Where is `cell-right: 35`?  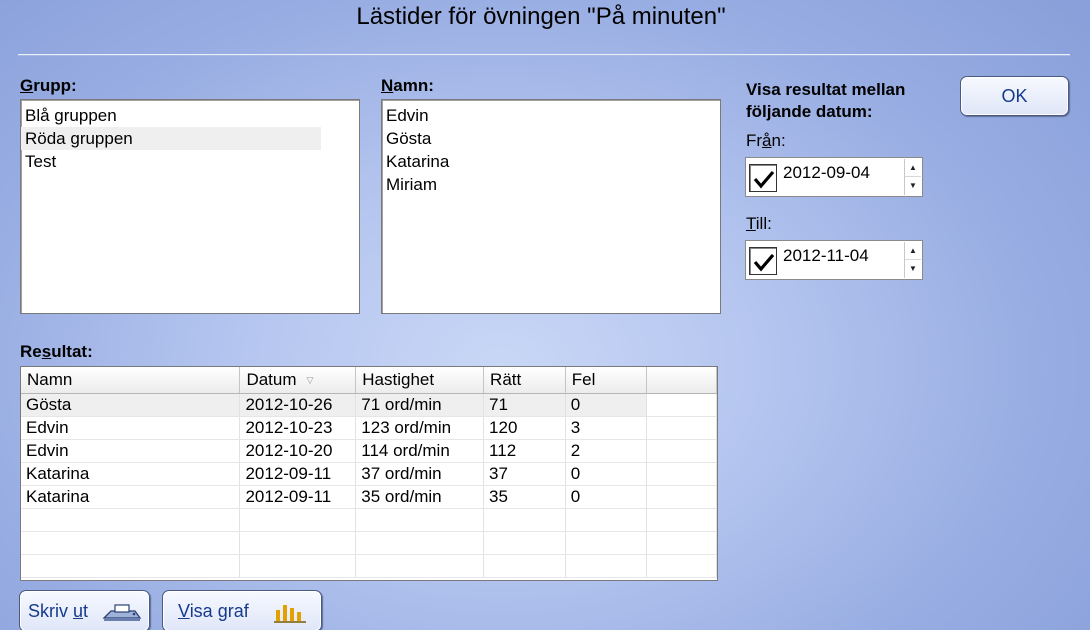
cell-right: 35 is located at coordinates (524, 497).